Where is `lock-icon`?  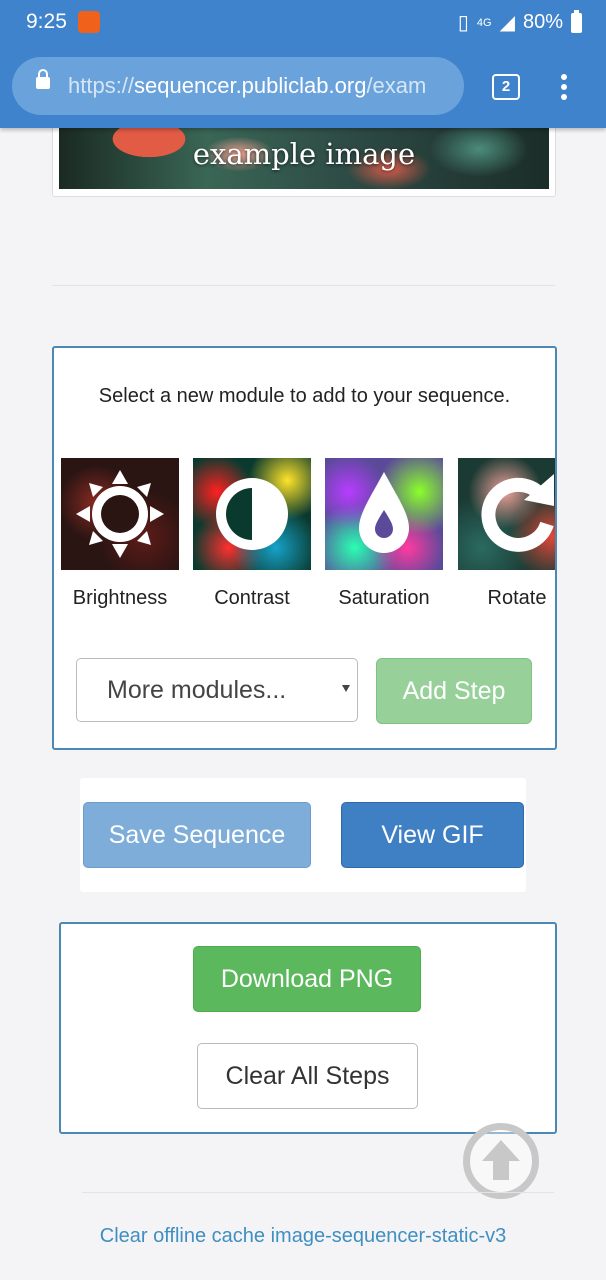 lock-icon is located at coordinates (43, 79).